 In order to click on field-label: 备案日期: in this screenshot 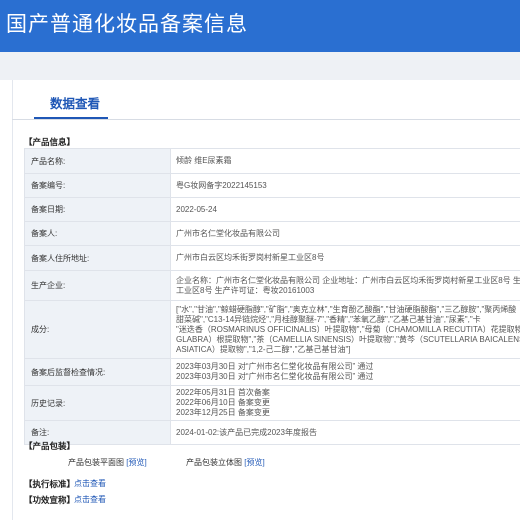, I will do `click(97, 209)`.